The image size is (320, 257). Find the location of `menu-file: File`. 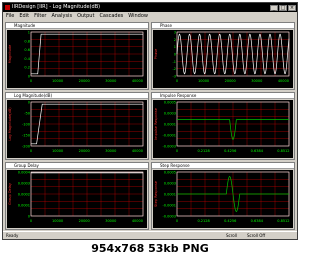

menu-file: File is located at coordinates (10, 16).